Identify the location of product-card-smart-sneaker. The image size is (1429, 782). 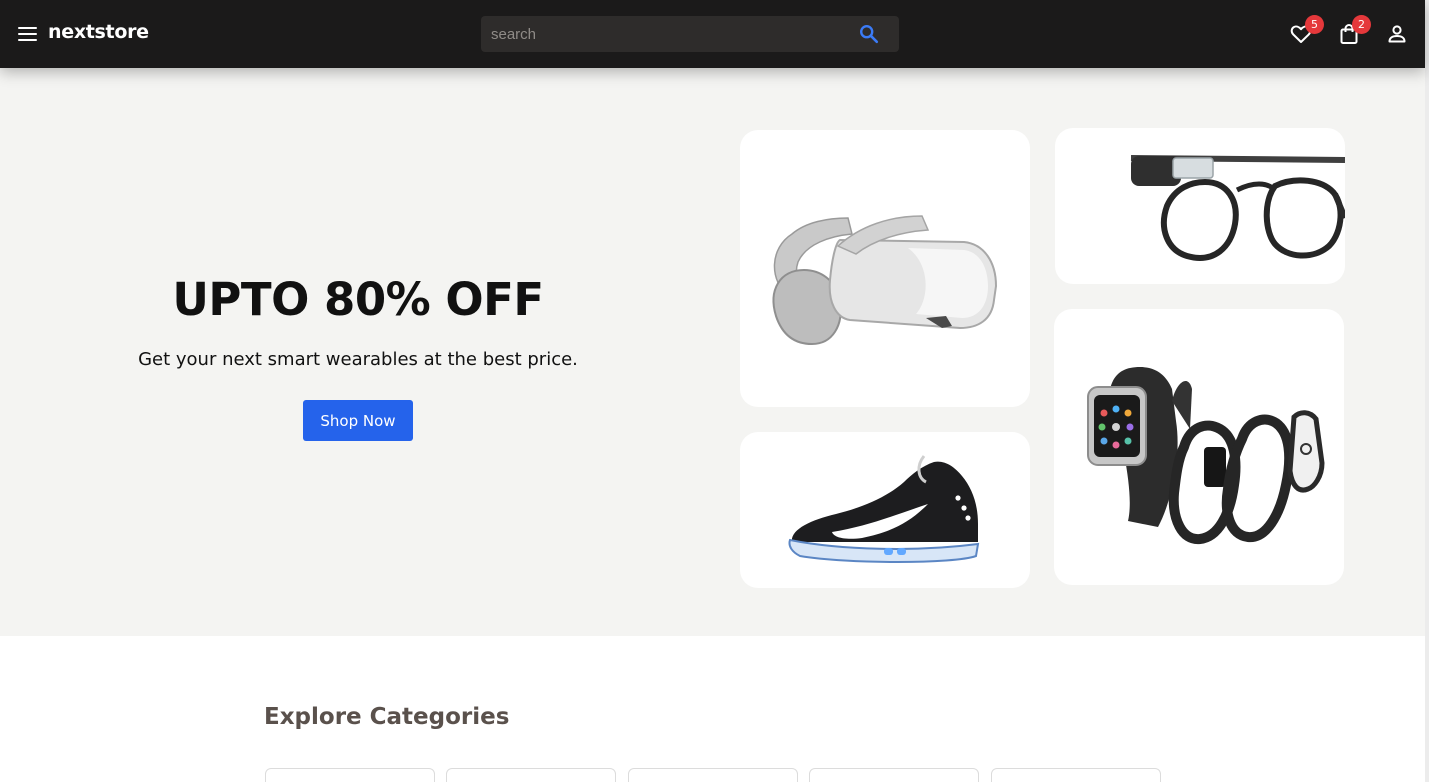
(885, 510).